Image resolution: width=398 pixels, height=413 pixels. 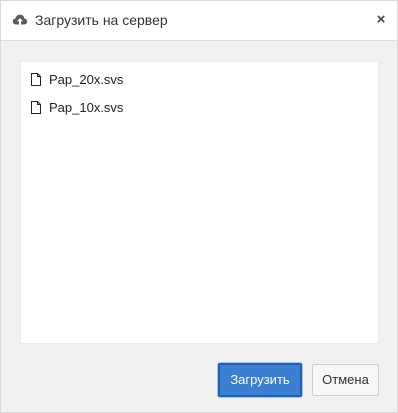 I want to click on file-name: Pap_20x.svs, so click(x=86, y=79).